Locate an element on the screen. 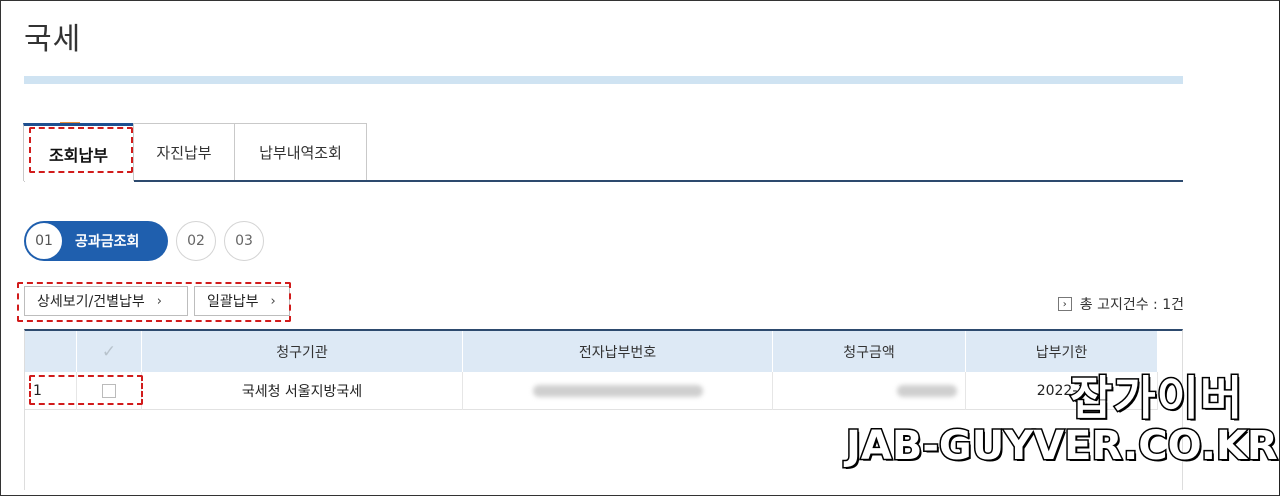 Image resolution: width=1280 pixels, height=496 pixels. step-1-label: 공과금조회 is located at coordinates (107, 242).